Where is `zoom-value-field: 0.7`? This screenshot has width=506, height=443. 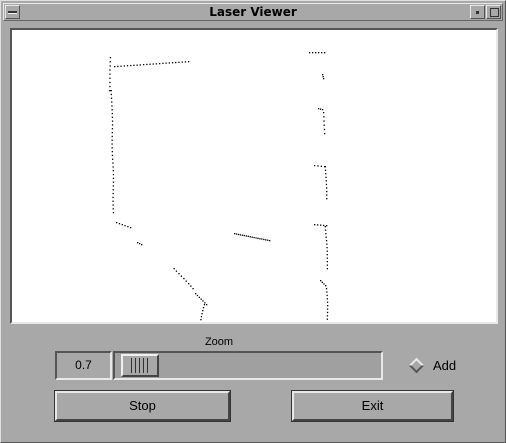
zoom-value-field: 0.7 is located at coordinates (83, 365).